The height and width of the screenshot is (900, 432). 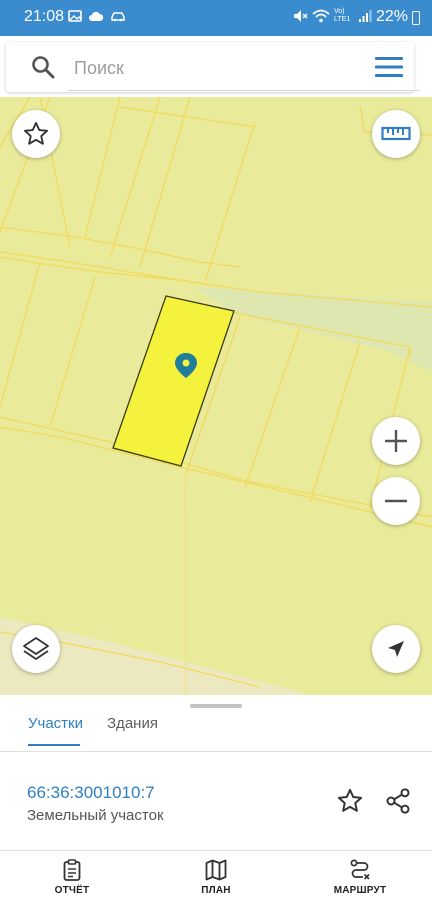 What do you see at coordinates (72, 890) in the screenshot?
I see `nav-report-label: ОТЧЁТ` at bounding box center [72, 890].